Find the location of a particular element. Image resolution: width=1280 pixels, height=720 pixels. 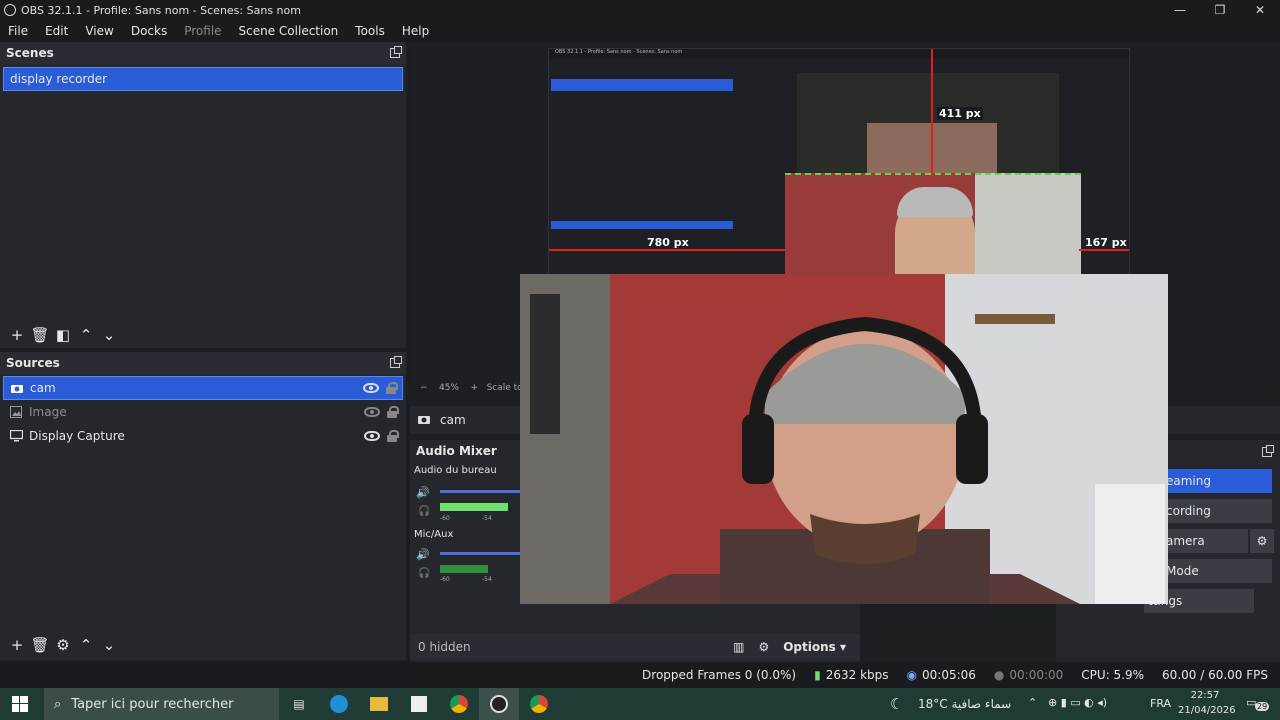

options-label: Options is located at coordinates (809, 647).